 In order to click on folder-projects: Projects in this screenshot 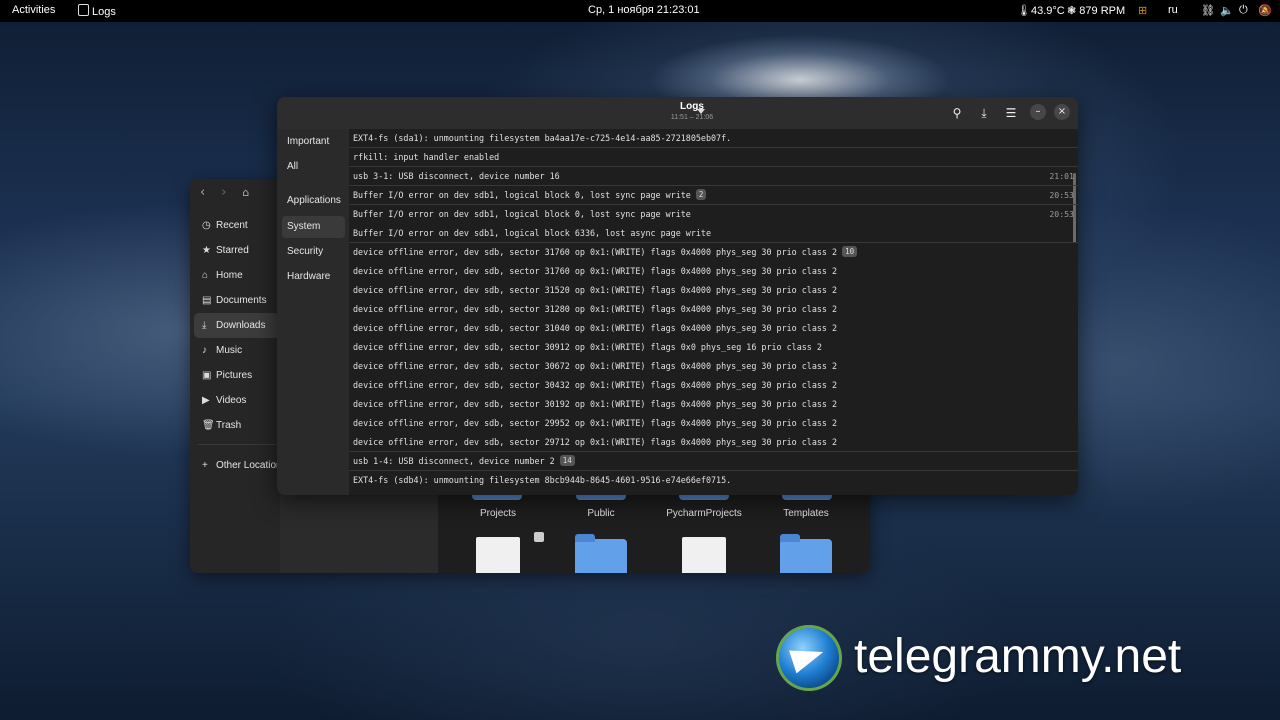, I will do `click(498, 513)`.